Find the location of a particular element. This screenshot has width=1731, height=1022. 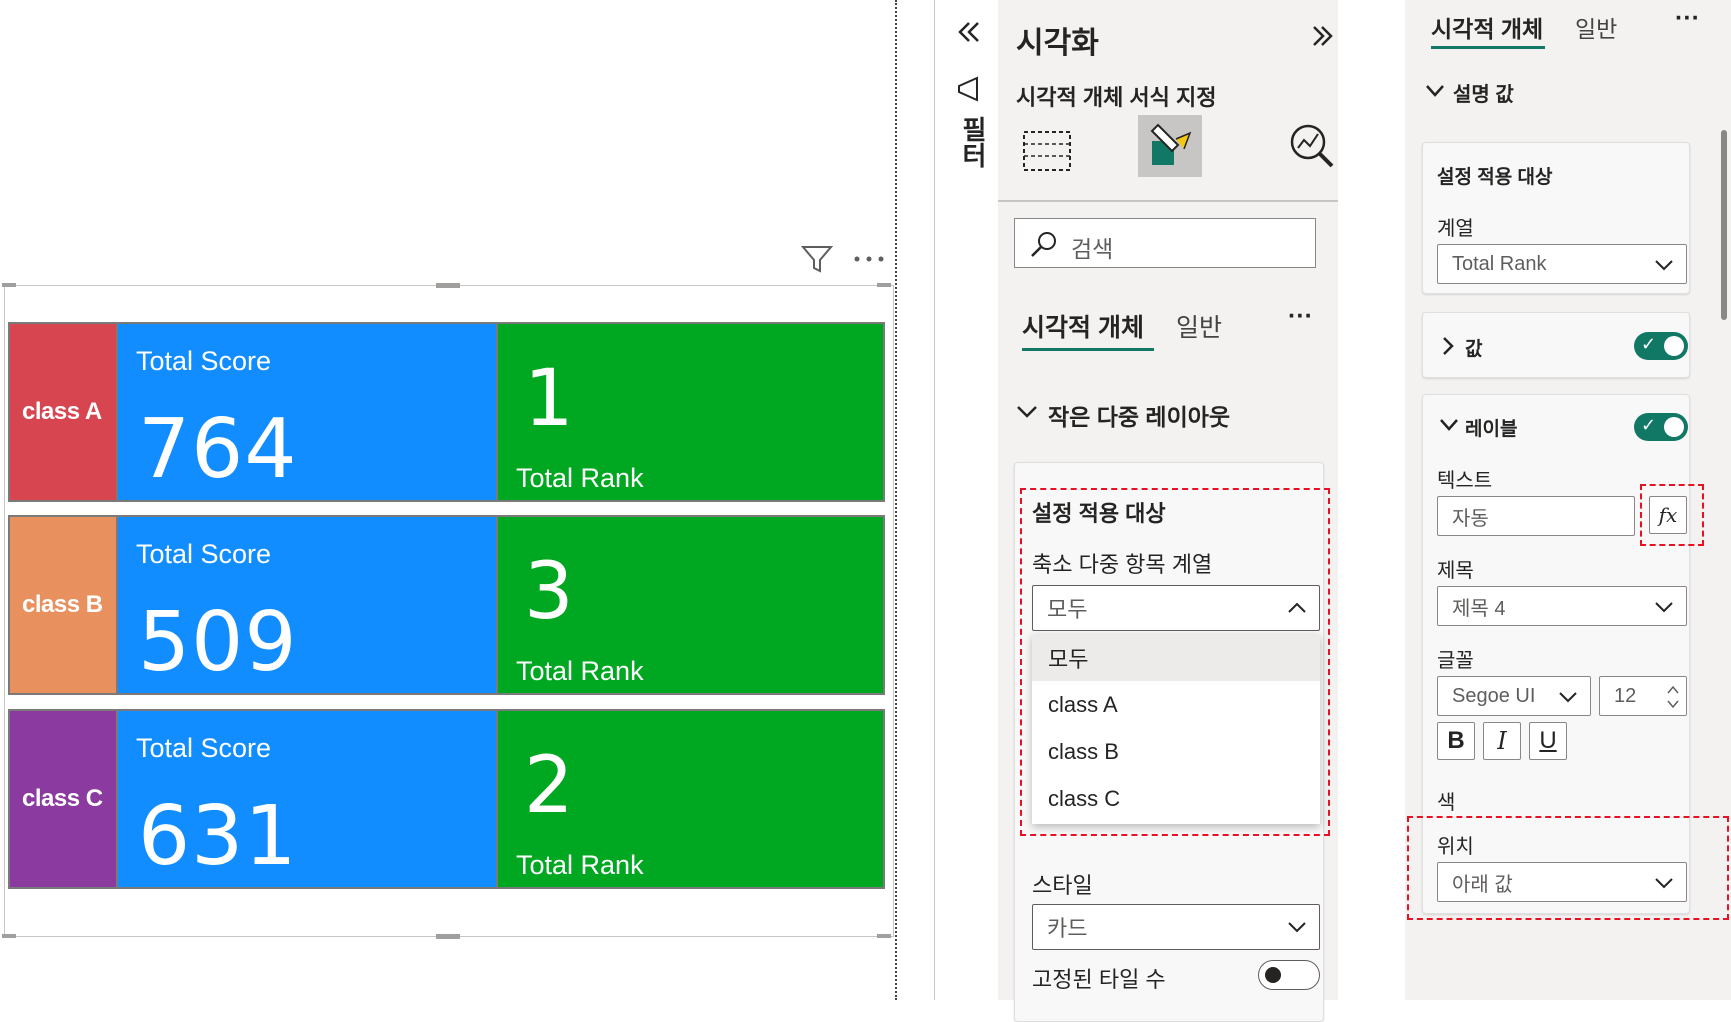

format-visual-tab is located at coordinates (1170, 146).